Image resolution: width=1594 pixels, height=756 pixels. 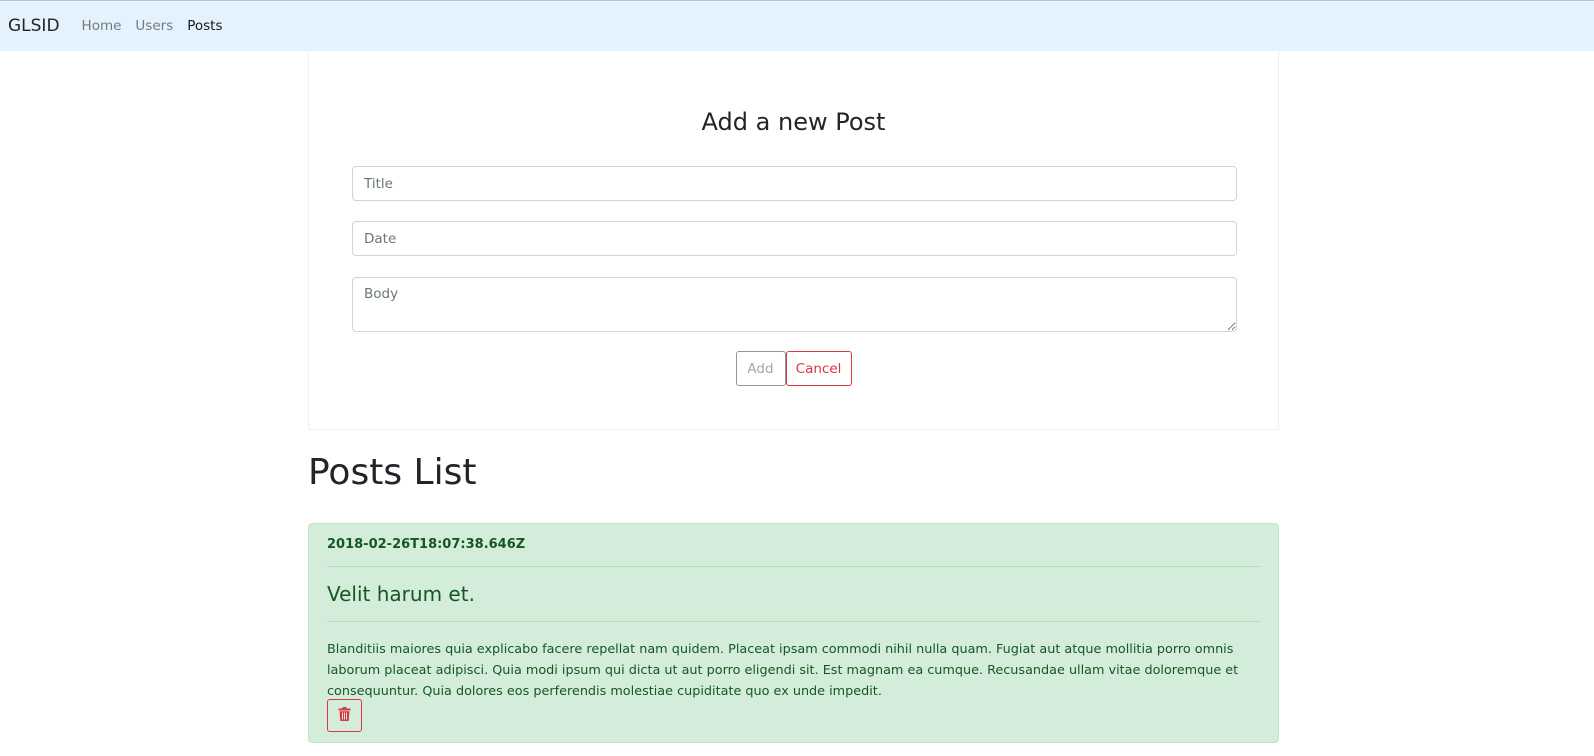 I want to click on nav-link-posts: Posts, so click(x=204, y=26).